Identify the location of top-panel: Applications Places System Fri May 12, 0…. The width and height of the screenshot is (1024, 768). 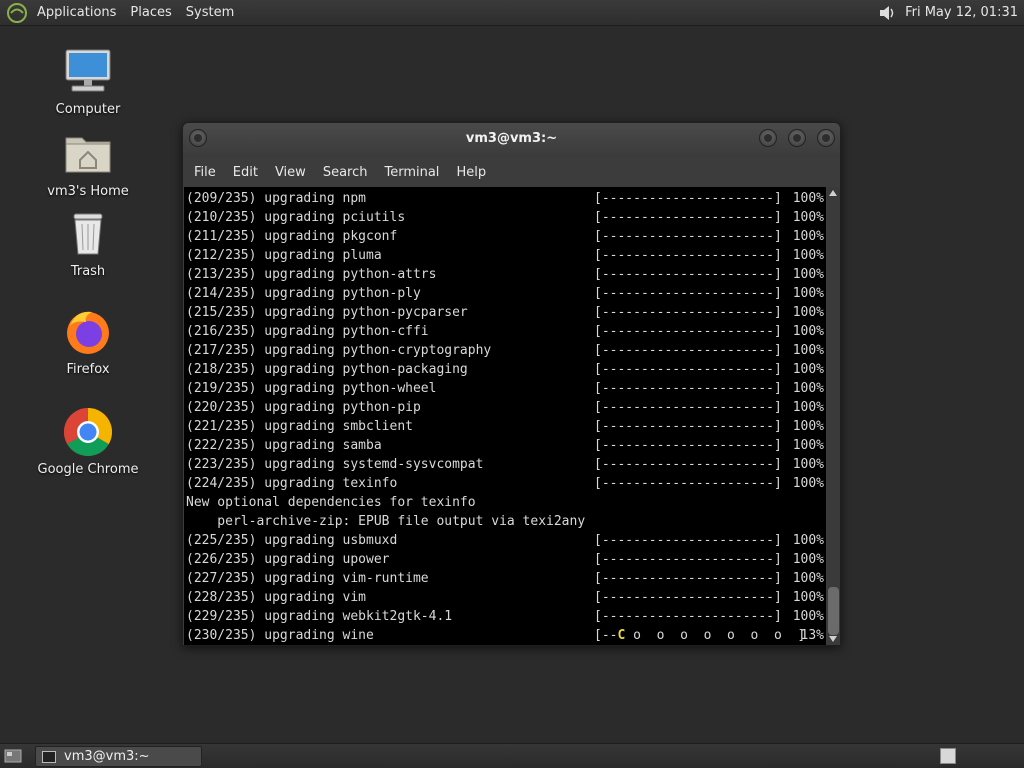
(512, 13).